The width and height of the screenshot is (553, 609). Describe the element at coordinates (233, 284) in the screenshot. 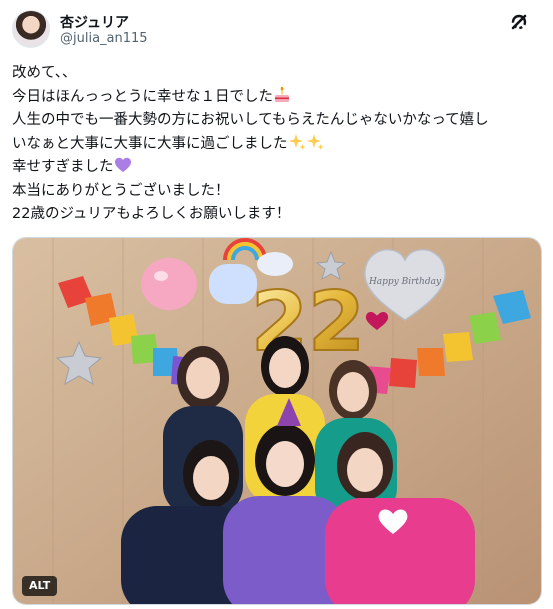

I see `unicorn-balloon` at that location.